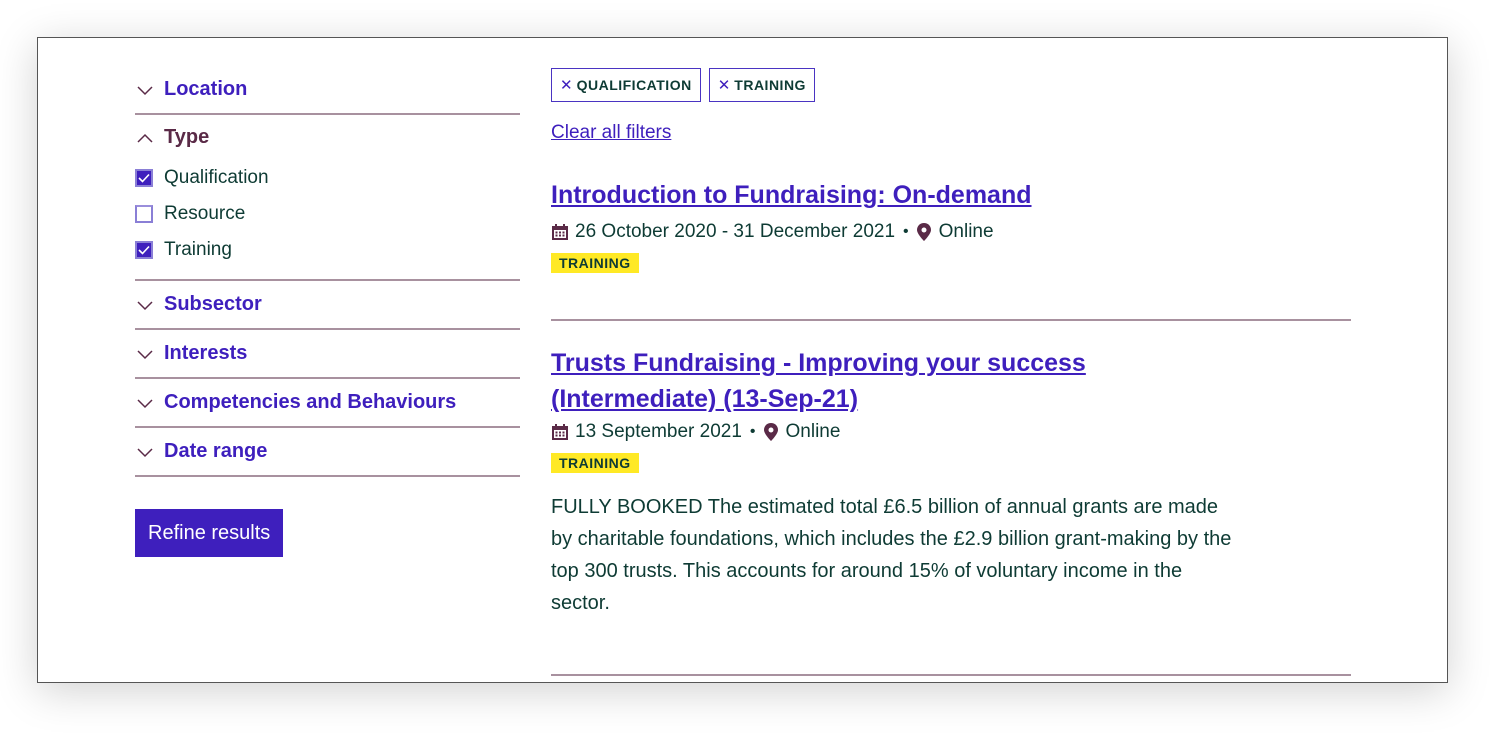 This screenshot has height=744, width=1509. I want to click on option-resource: Resource, so click(327, 214).